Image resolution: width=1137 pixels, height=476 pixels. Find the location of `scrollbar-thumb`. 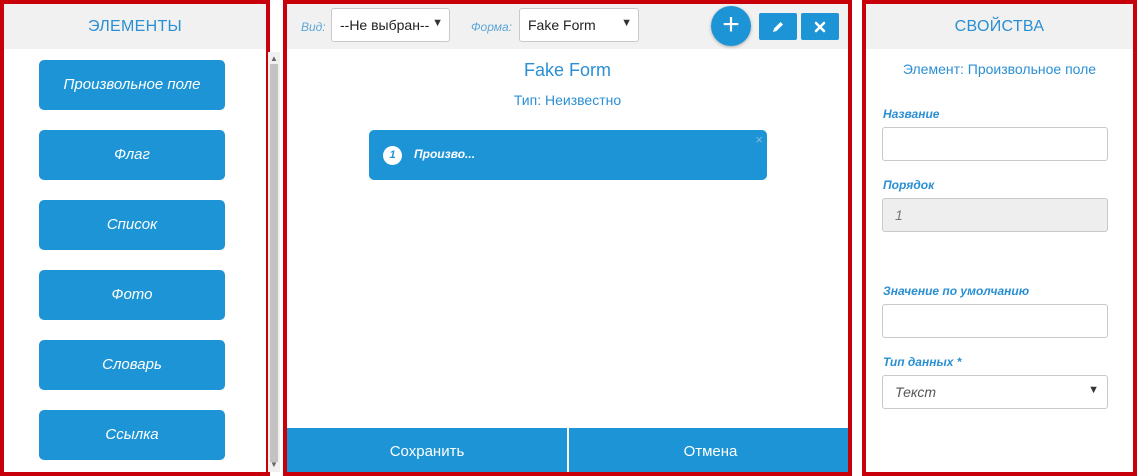

scrollbar-thumb is located at coordinates (274, 263).